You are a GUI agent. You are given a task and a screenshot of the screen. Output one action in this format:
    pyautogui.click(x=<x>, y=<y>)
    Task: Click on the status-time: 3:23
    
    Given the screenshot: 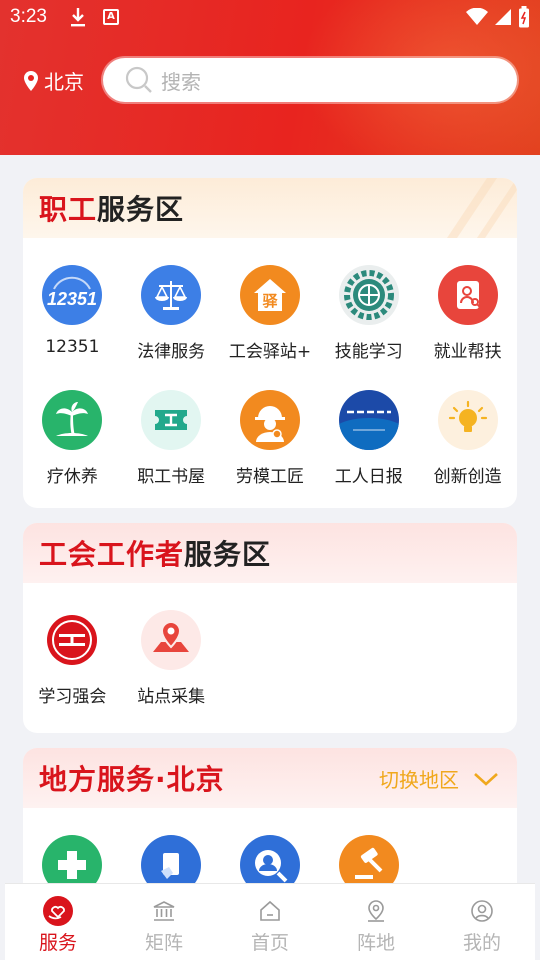 What is the action you would take?
    pyautogui.click(x=28, y=16)
    